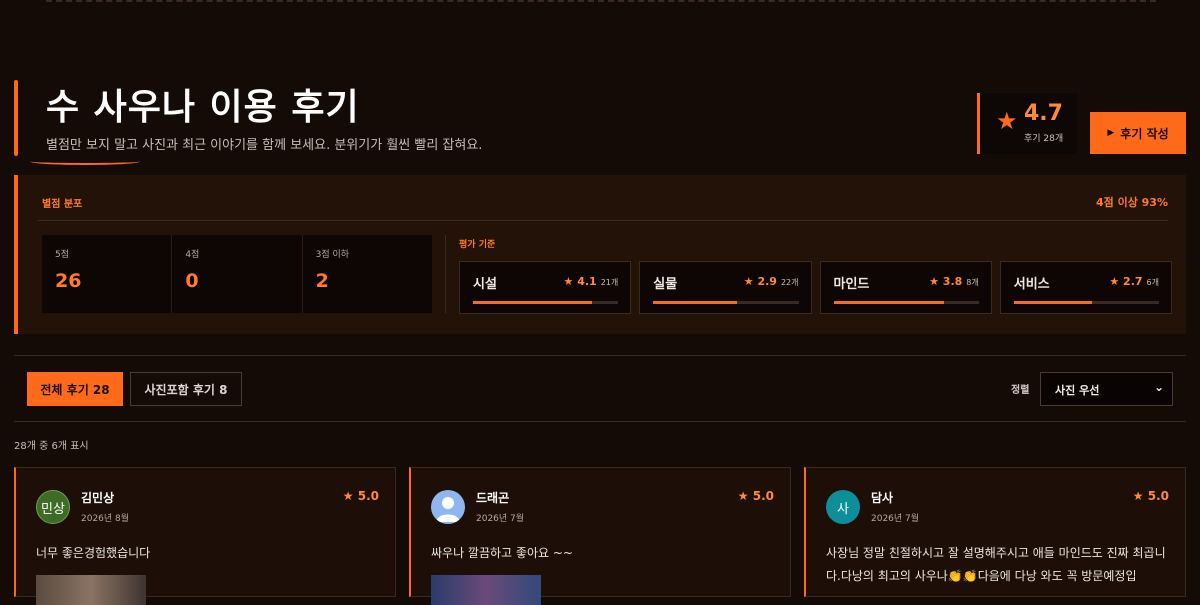 The height and width of the screenshot is (605, 1200). I want to click on criterion-name: 실물, so click(665, 284).